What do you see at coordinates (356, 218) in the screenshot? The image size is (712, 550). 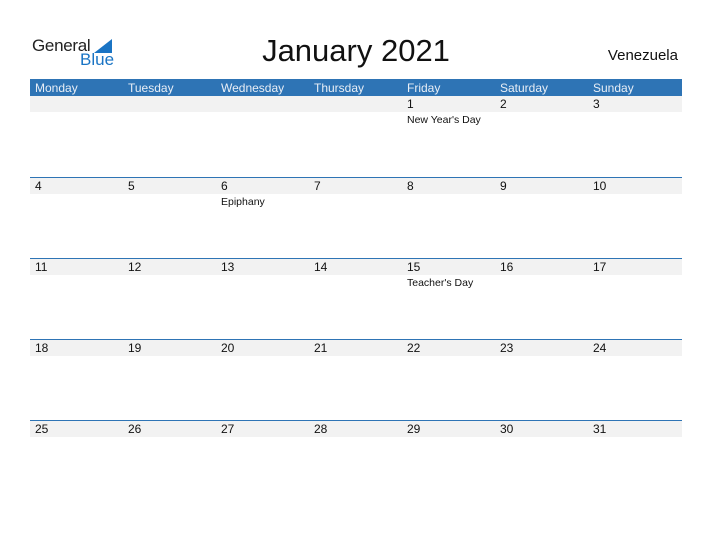 I see `week-row: 4 5 6 Epiphany 7 8 9 10` at bounding box center [356, 218].